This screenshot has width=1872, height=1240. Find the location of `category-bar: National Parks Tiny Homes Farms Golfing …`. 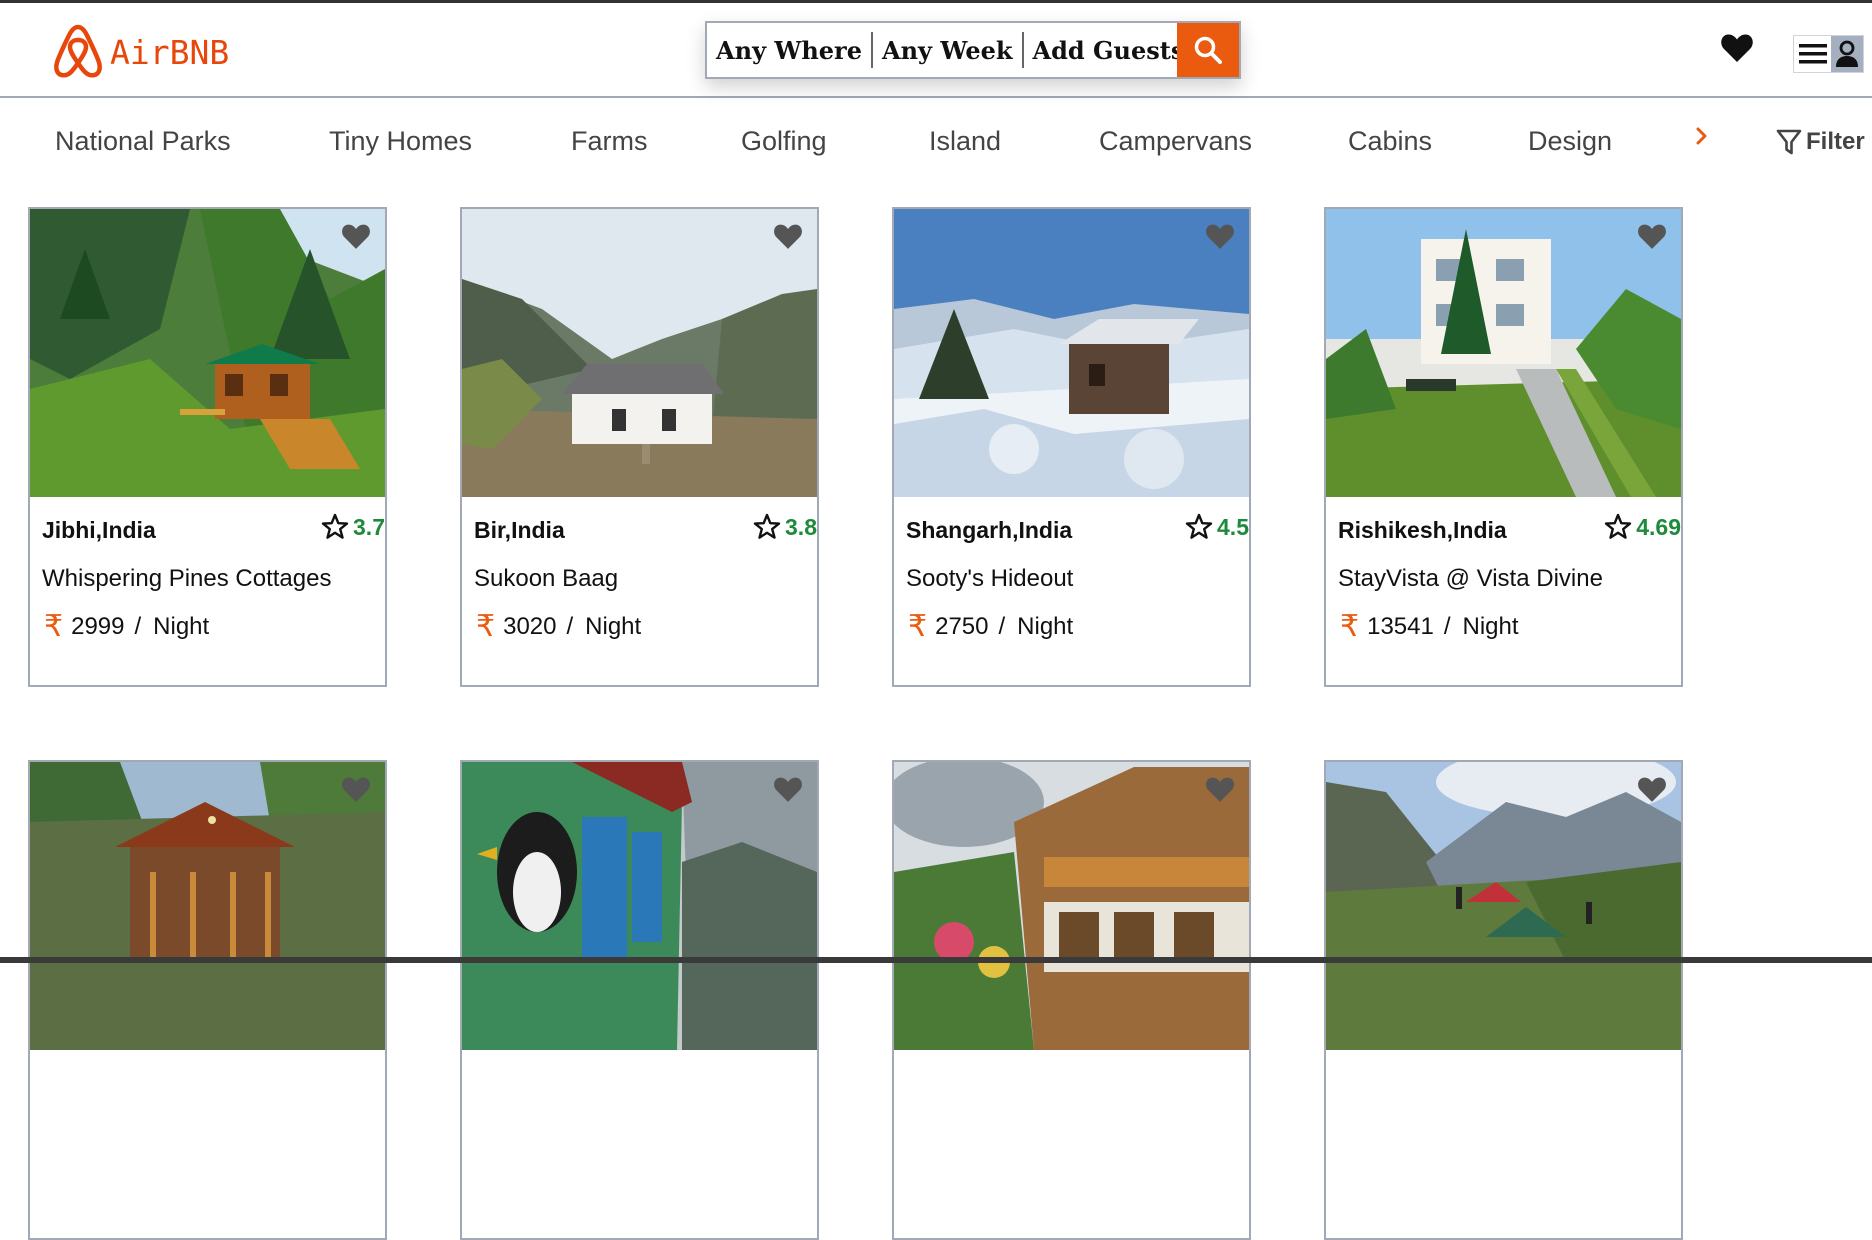

category-bar: National Parks Tiny Homes Farms Golfing … is located at coordinates (936, 145).